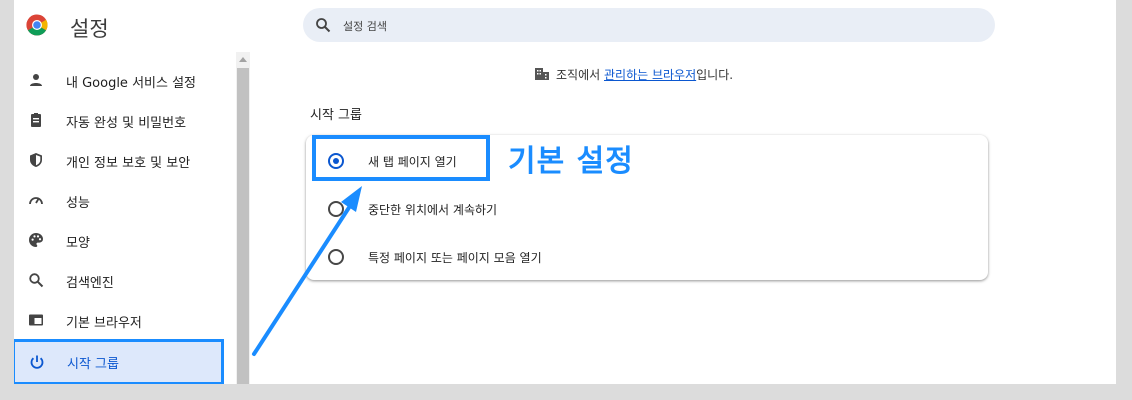 The image size is (1132, 400). I want to click on speedometer-icon, so click(36, 201).